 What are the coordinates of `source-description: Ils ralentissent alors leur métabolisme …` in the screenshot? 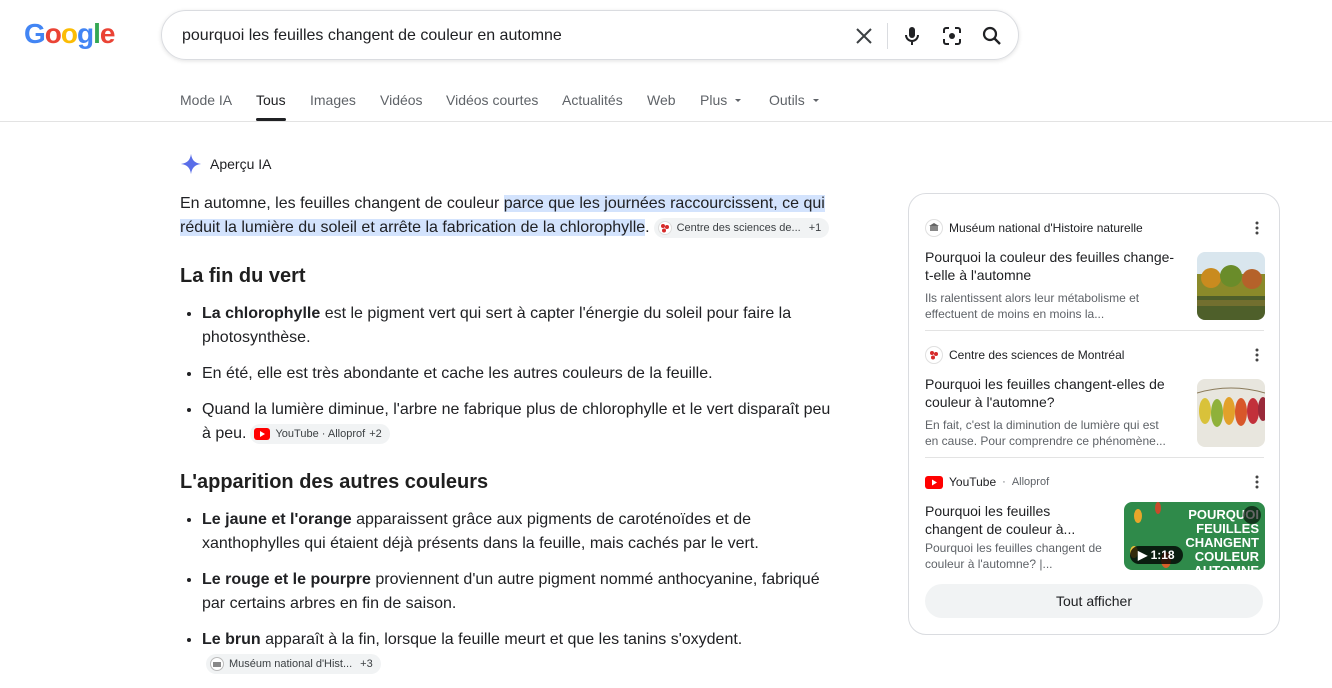 It's located at (1032, 306).